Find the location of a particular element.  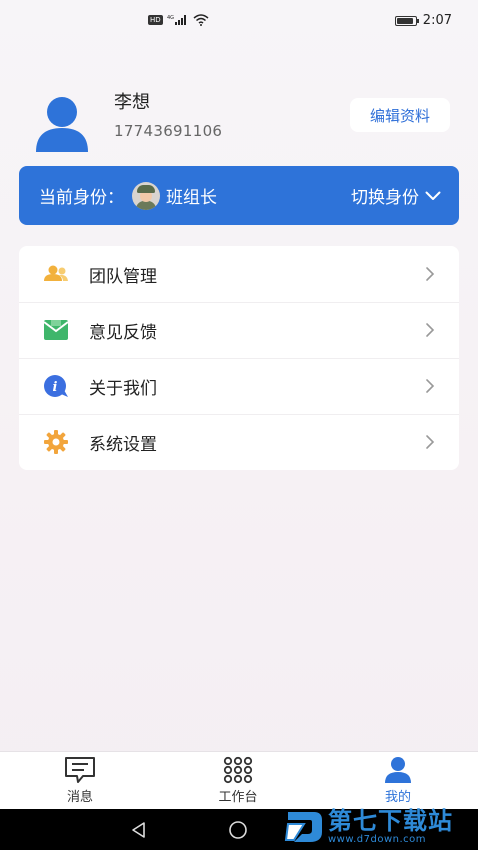

menu-item-settings: 系统设置 is located at coordinates (239, 442).